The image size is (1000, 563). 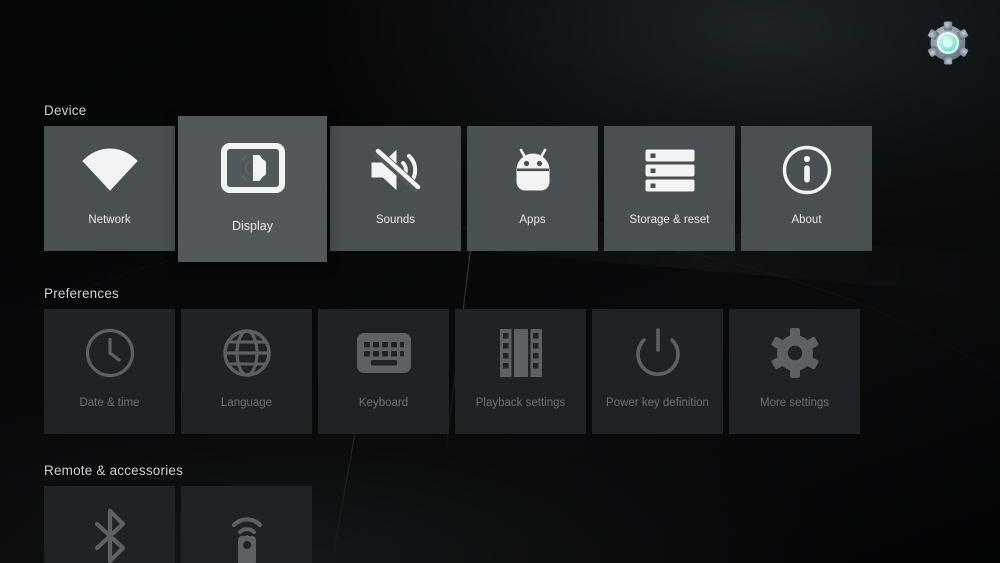 I want to click on tile-label: Apps, so click(x=532, y=220).